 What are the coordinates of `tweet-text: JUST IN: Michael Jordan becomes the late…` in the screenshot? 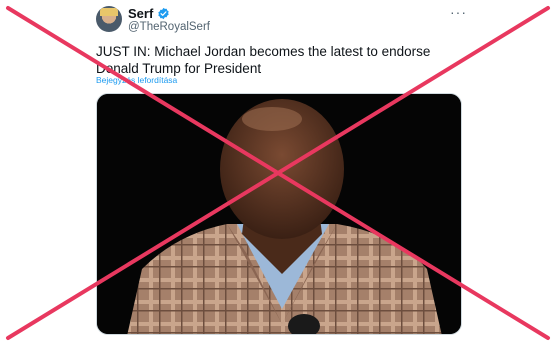 It's located at (263, 60).